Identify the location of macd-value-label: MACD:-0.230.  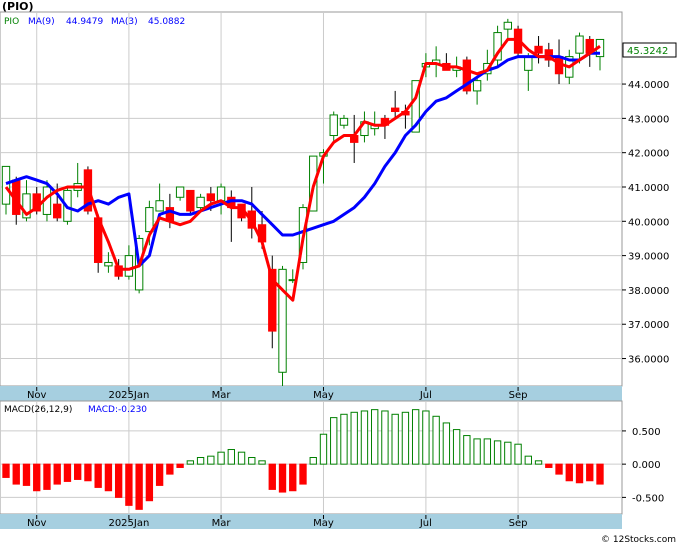
(117, 410).